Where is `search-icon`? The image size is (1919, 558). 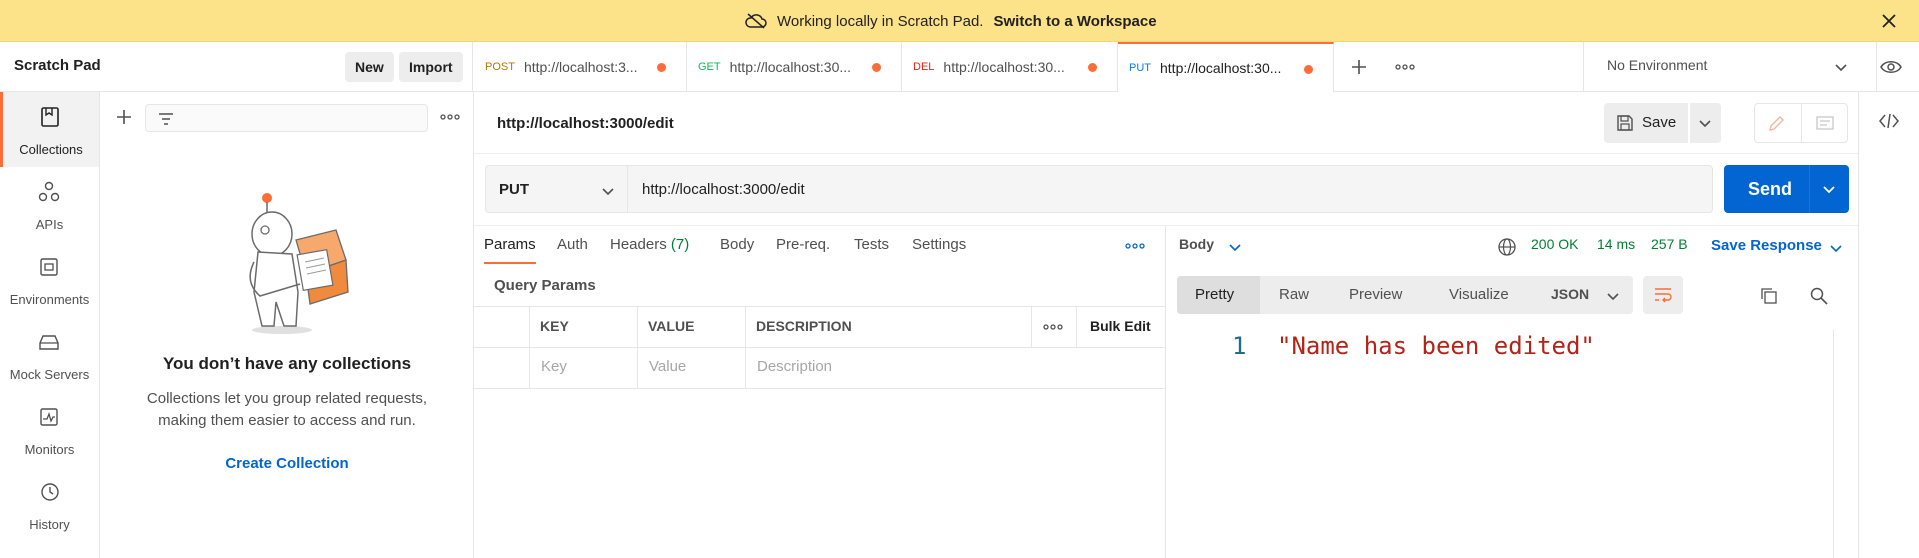 search-icon is located at coordinates (1819, 296).